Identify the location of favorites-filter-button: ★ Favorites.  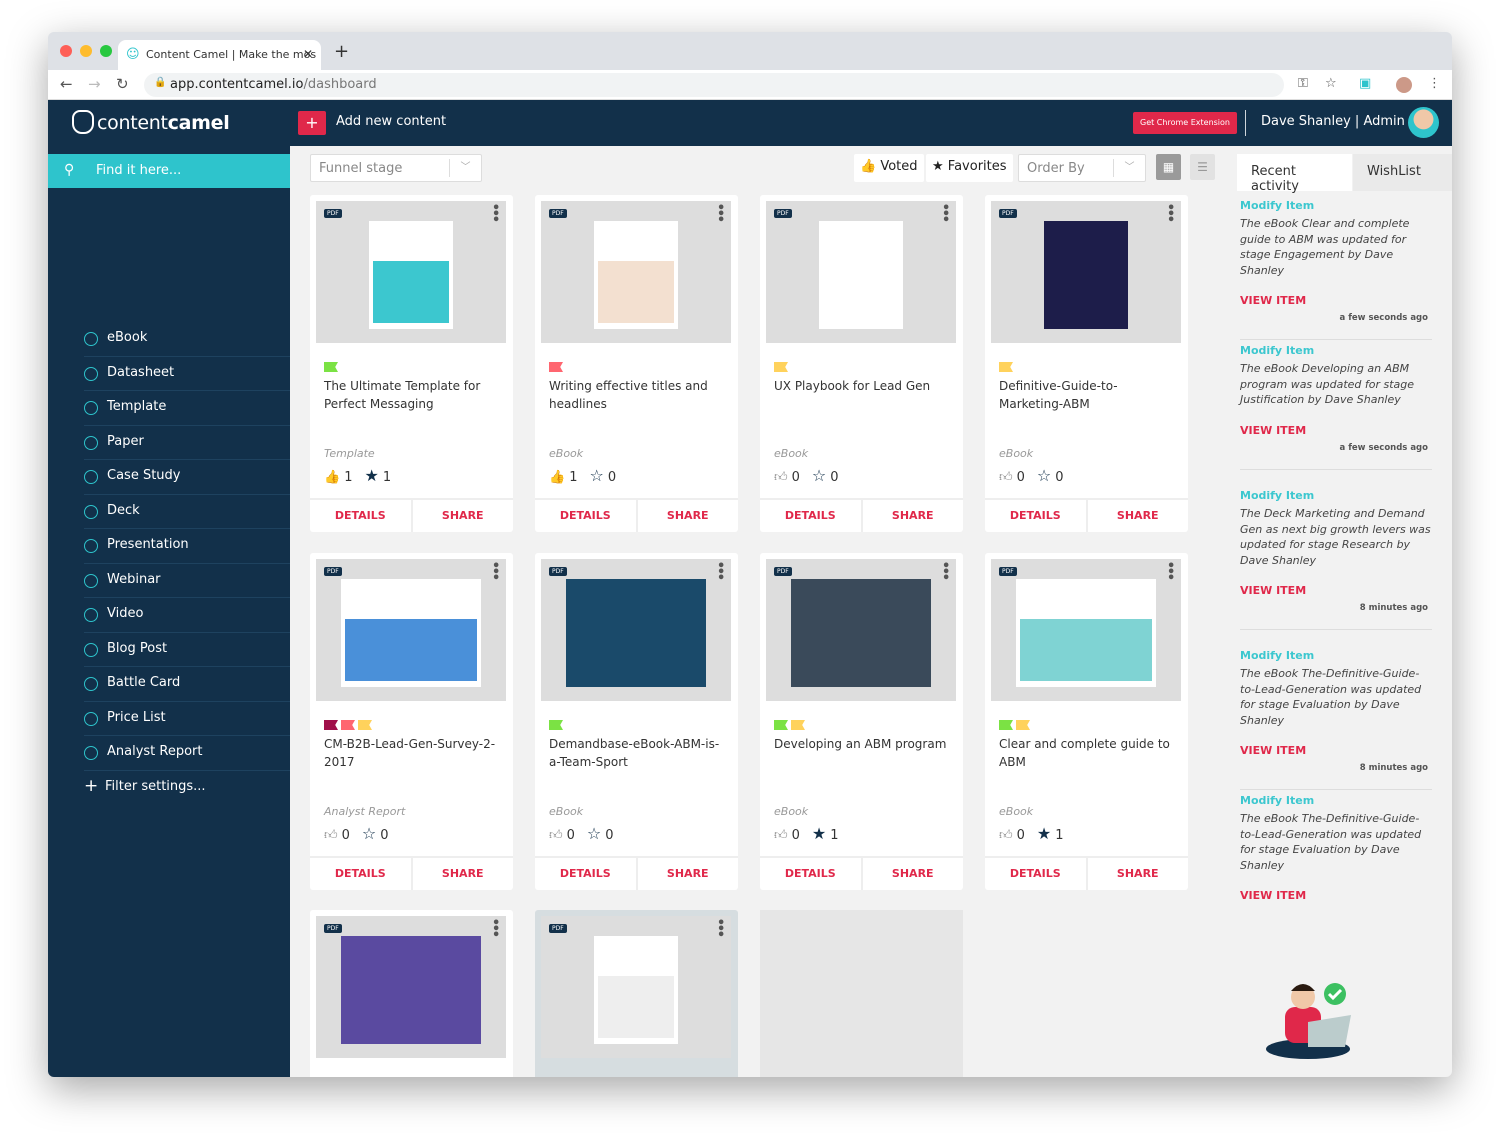
(969, 168).